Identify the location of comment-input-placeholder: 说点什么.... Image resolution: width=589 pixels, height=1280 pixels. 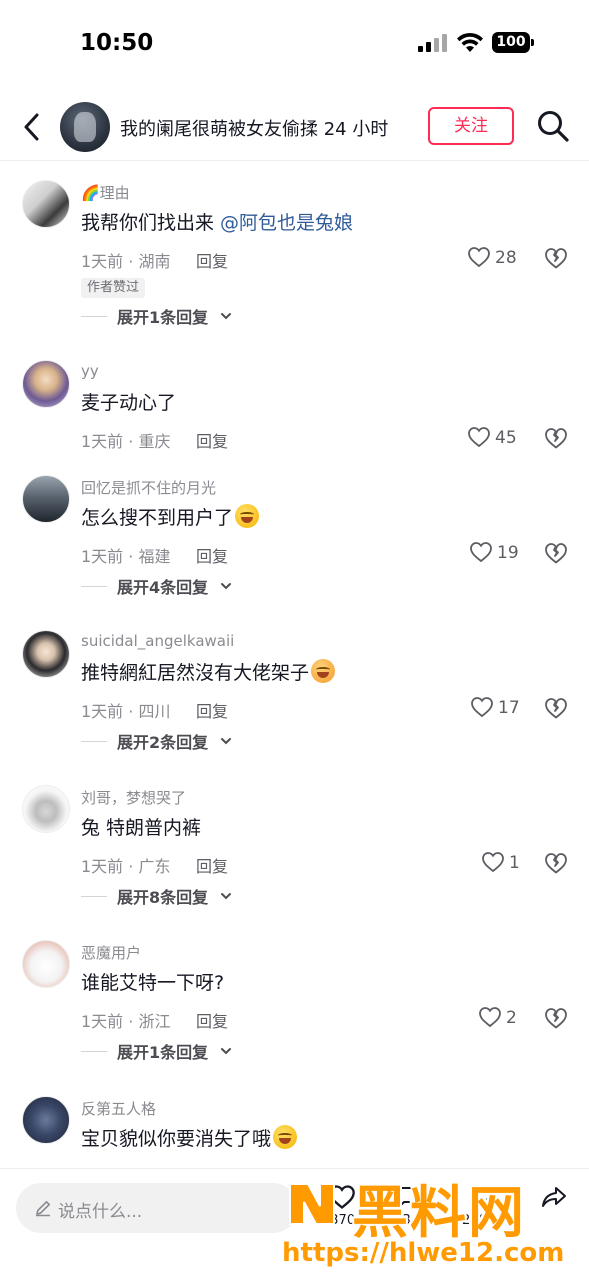
(100, 1212).